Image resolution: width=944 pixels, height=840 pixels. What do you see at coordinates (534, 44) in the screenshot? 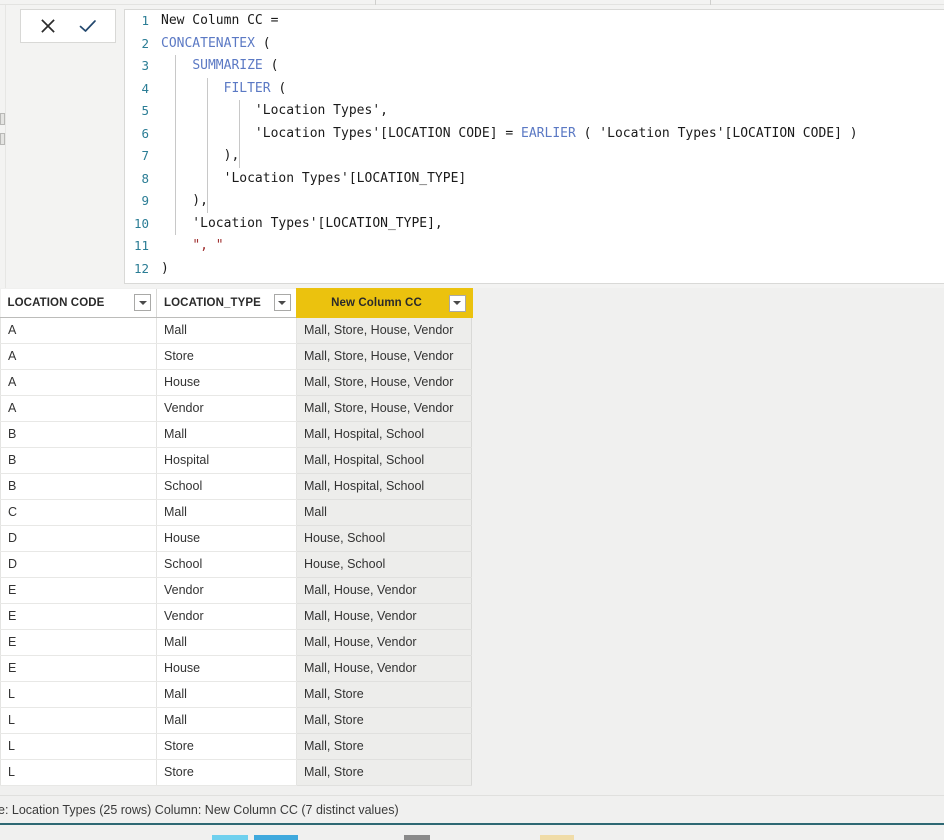
I see `code-line: 2 CONCATENATEX (` at bounding box center [534, 44].